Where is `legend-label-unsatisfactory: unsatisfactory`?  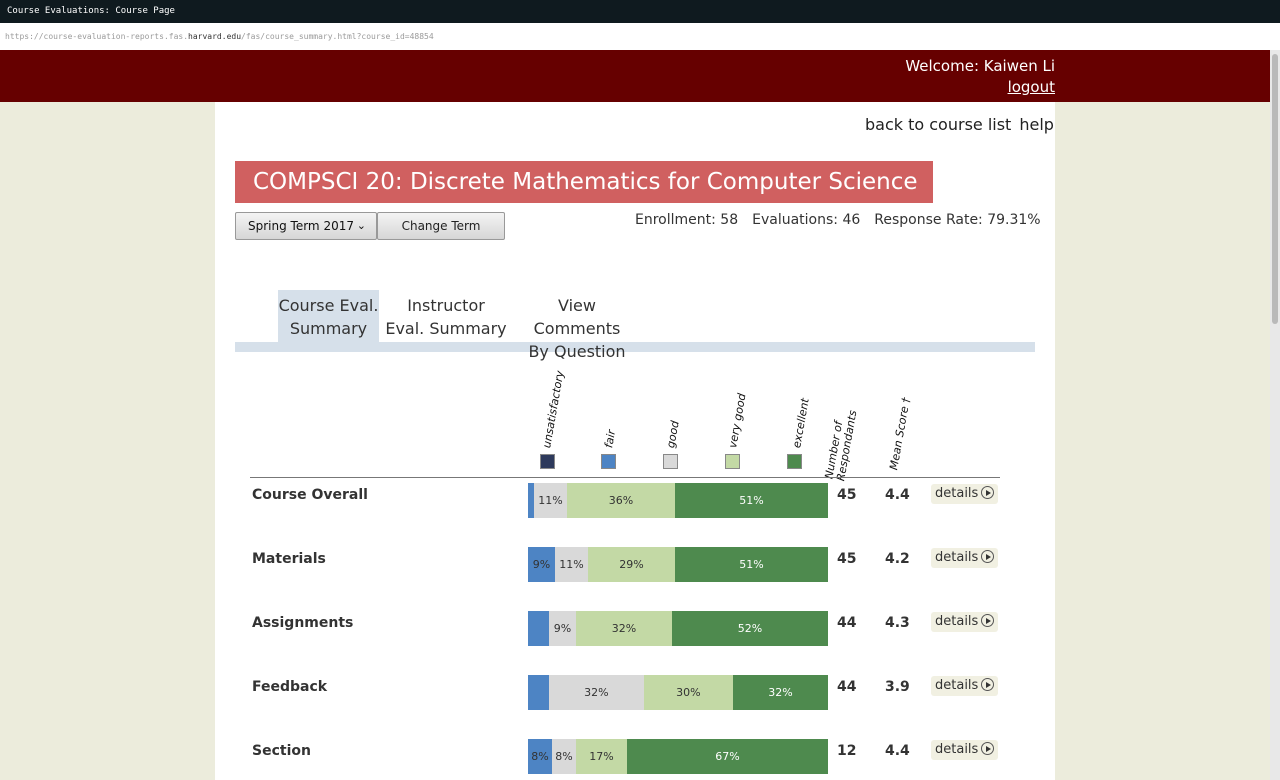 legend-label-unsatisfactory: unsatisfactory is located at coordinates (553, 409).